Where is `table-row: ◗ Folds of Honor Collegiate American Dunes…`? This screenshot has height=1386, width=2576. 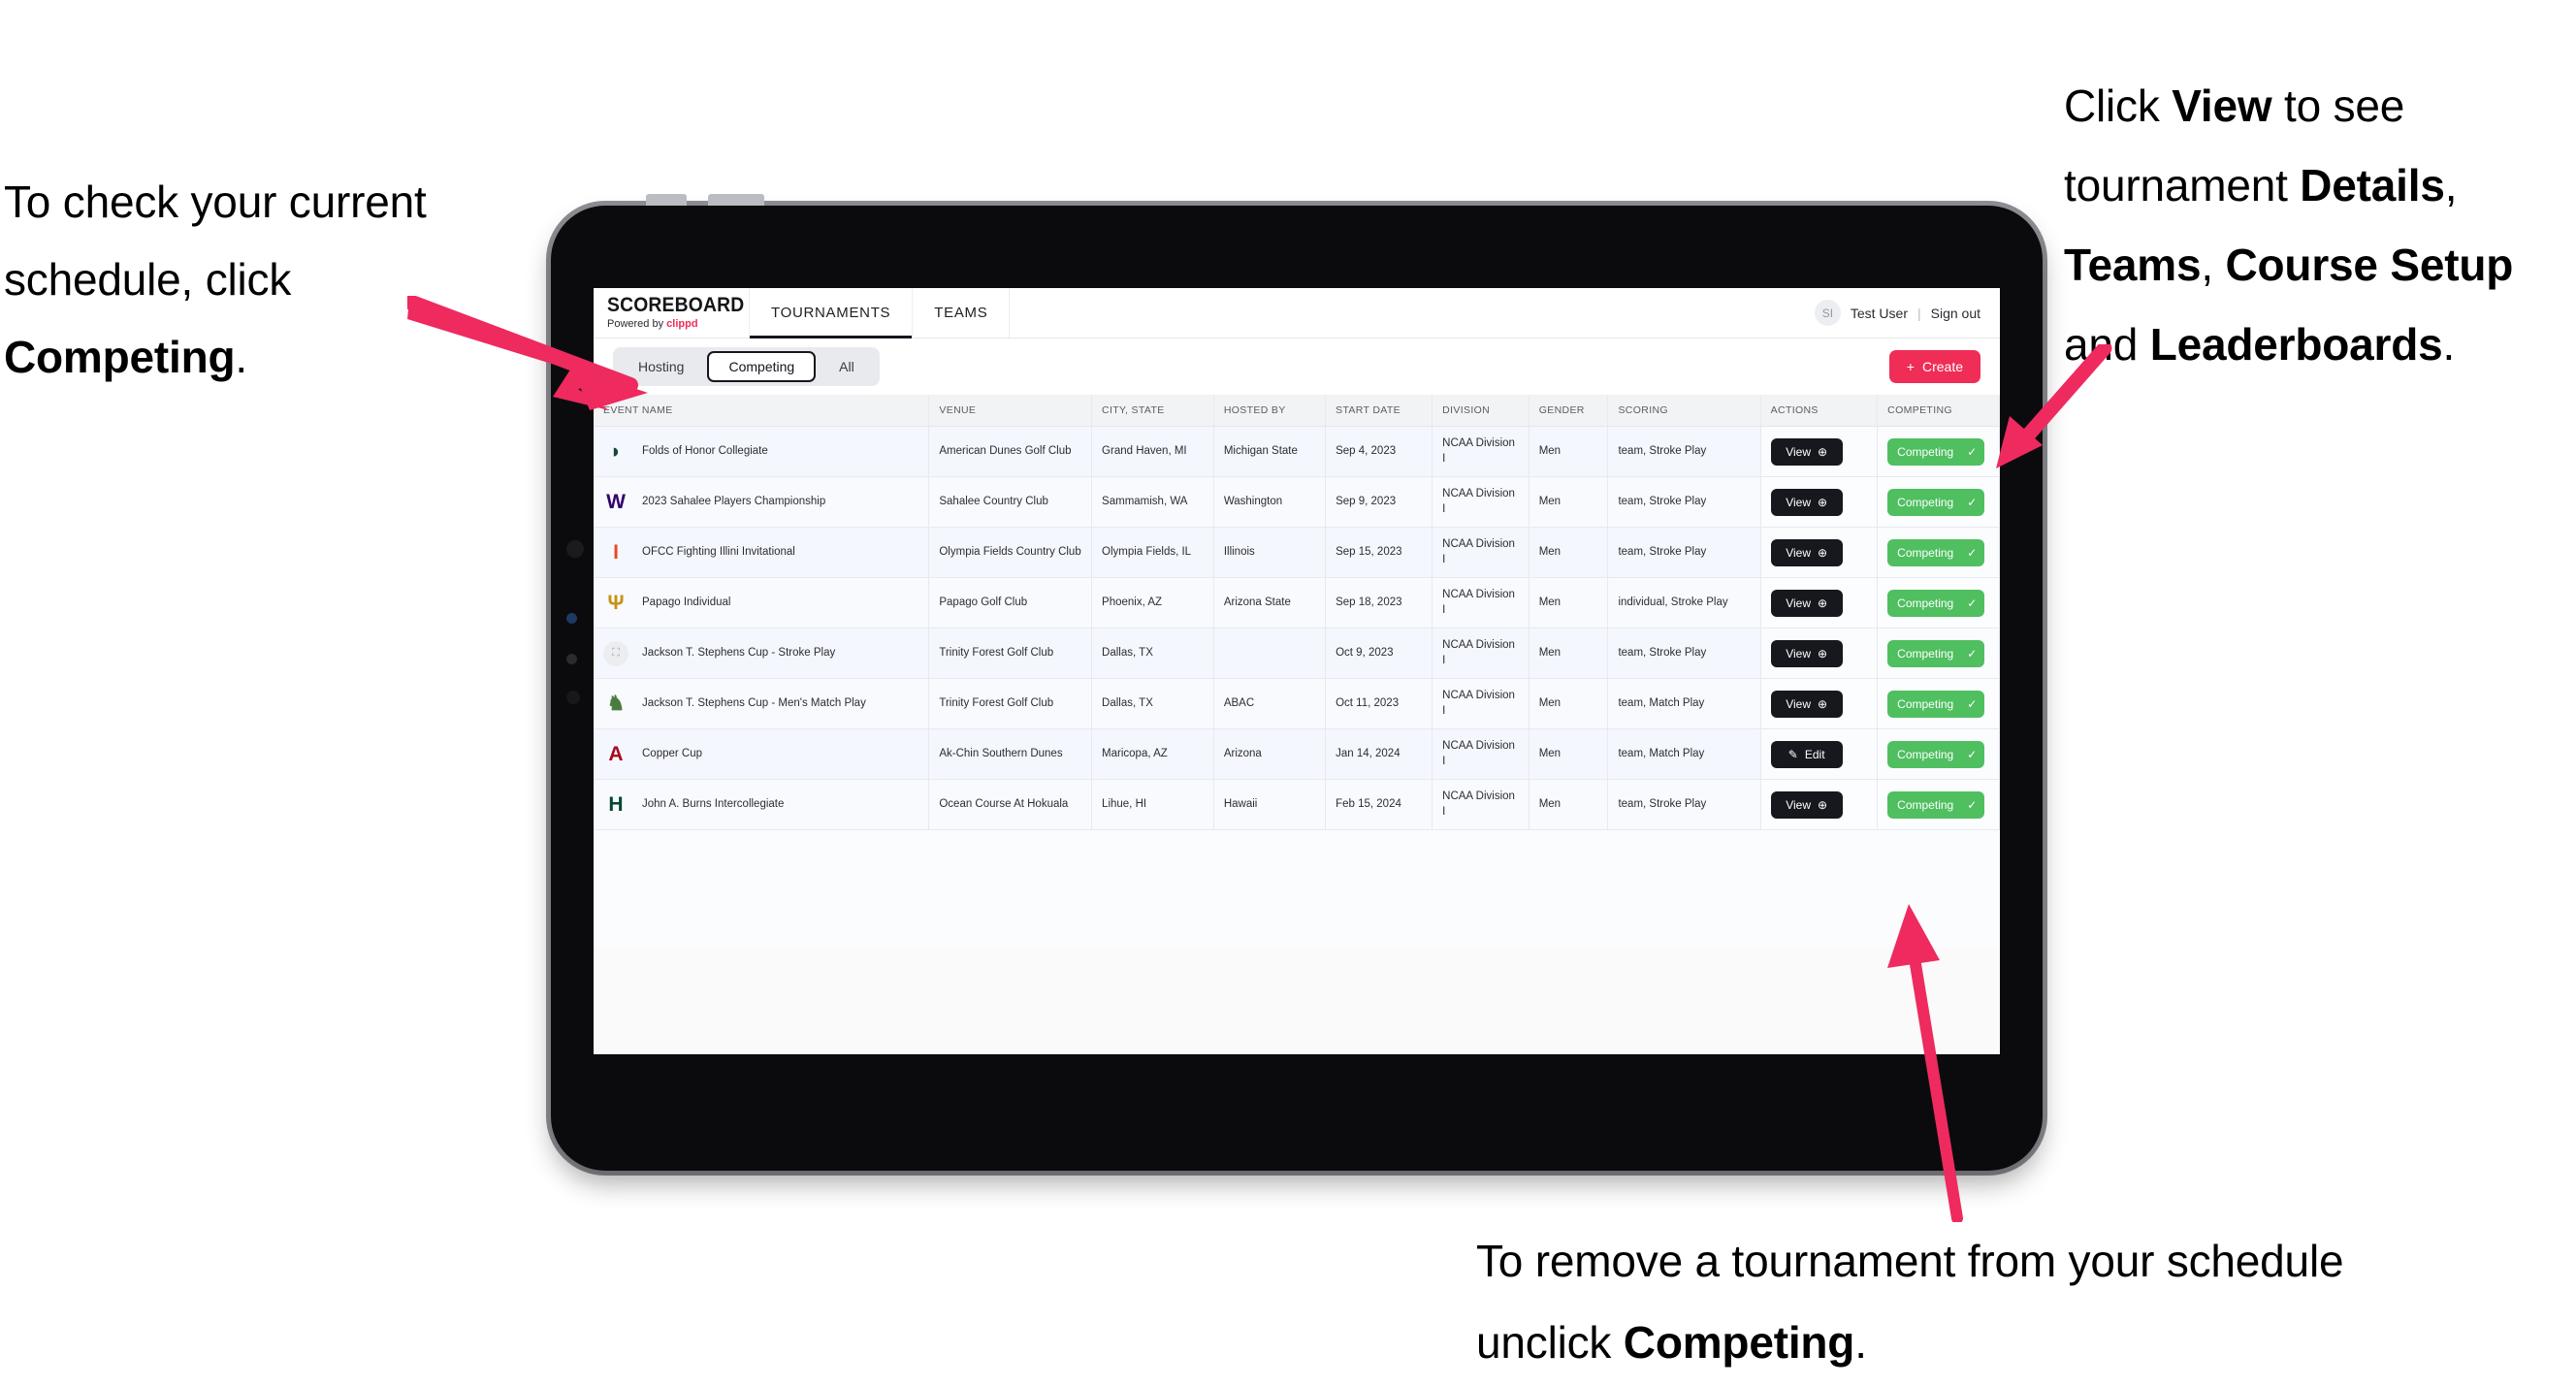
table-row: ◗ Folds of Honor Collegiate American Dunes… is located at coordinates (1297, 452).